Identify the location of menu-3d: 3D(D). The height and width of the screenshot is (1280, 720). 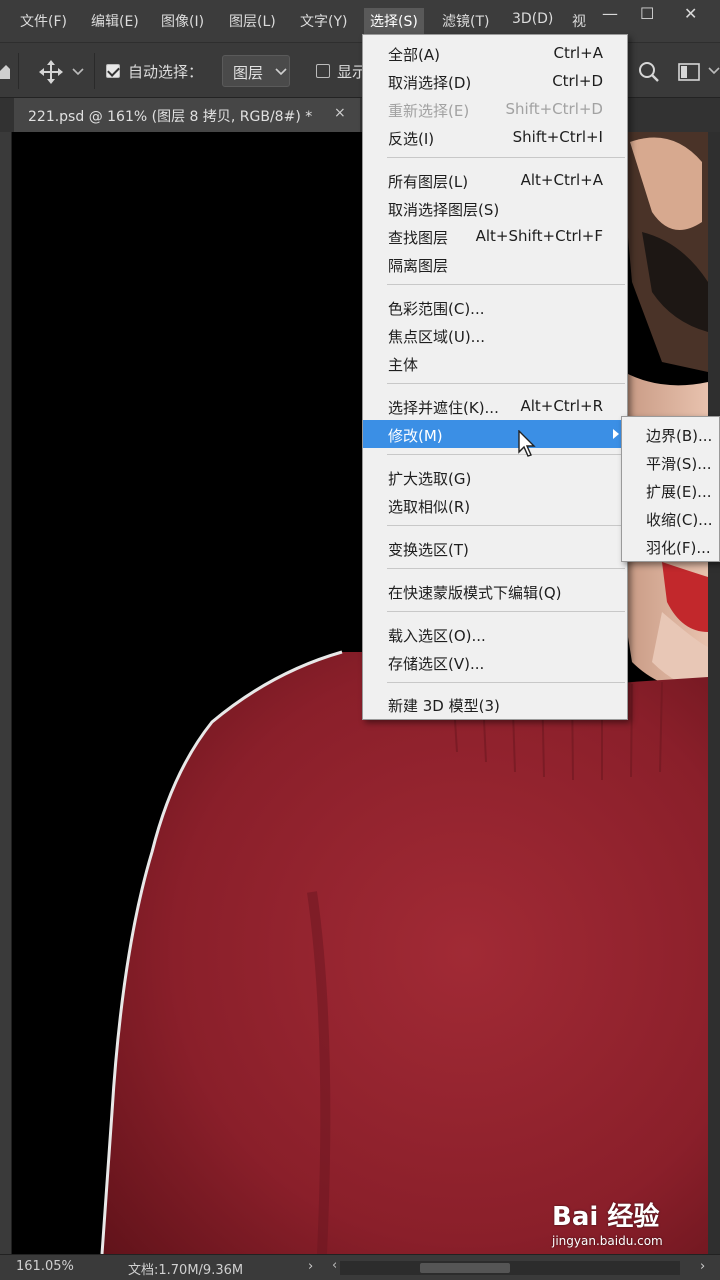
(532, 19).